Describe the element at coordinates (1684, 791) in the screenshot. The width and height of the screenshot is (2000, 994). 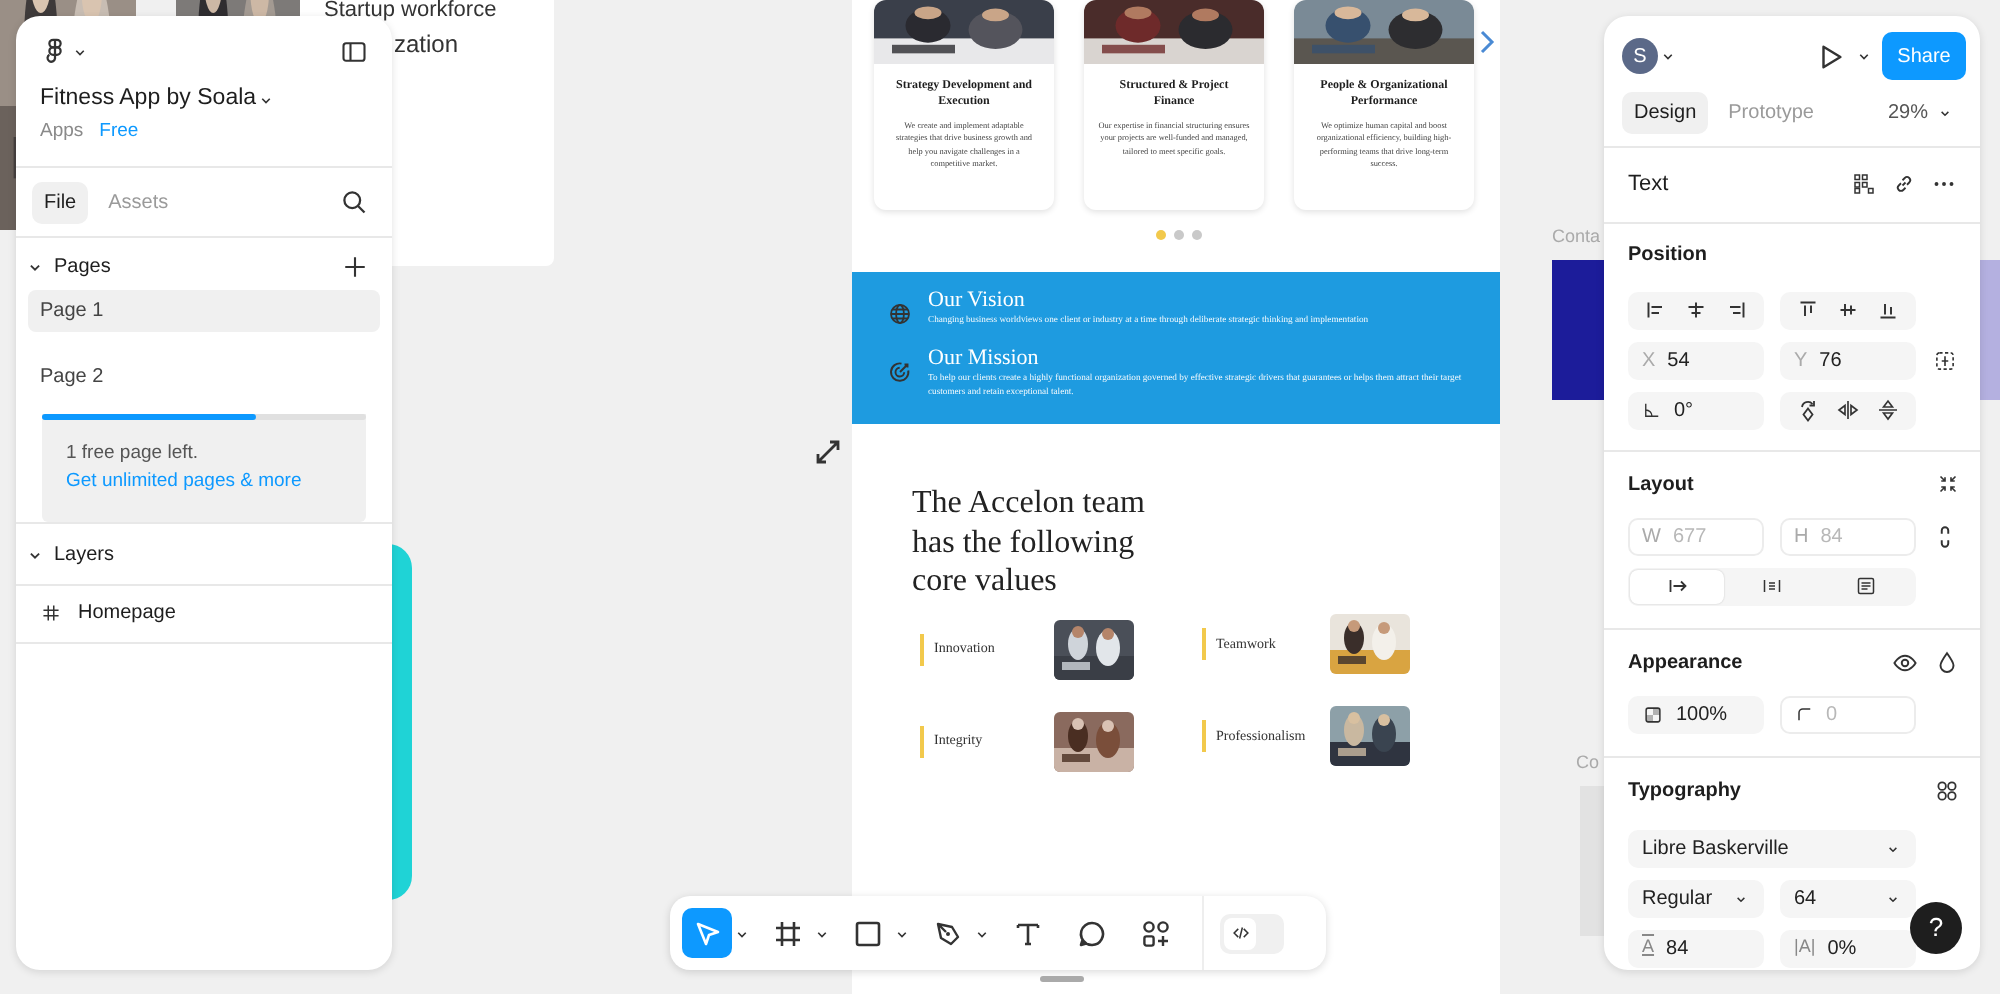
I see `section-title: Typography` at that location.